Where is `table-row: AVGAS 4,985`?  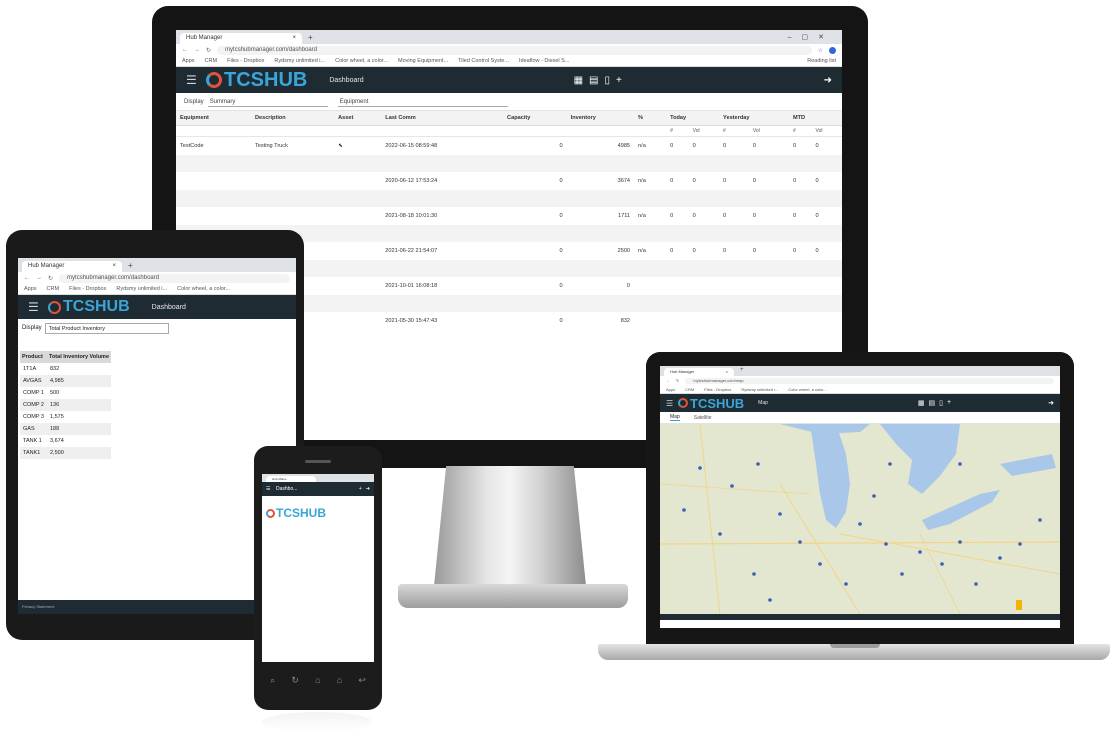 table-row: AVGAS 4,985 is located at coordinates (65, 381).